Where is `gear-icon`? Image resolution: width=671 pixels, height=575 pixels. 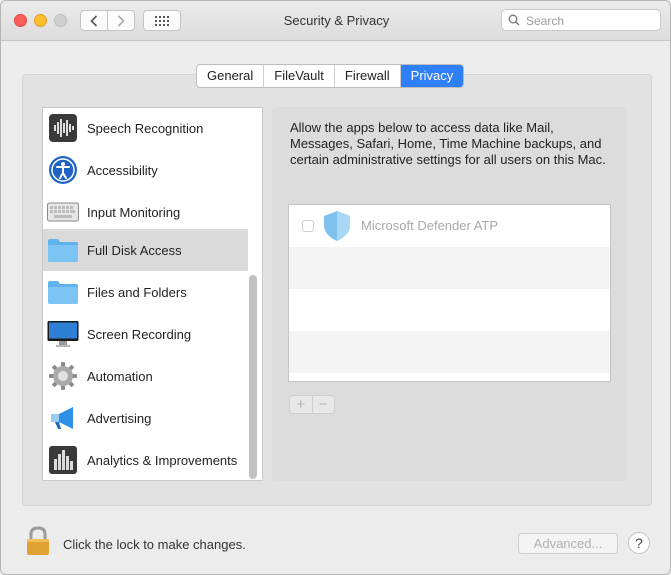 gear-icon is located at coordinates (63, 376).